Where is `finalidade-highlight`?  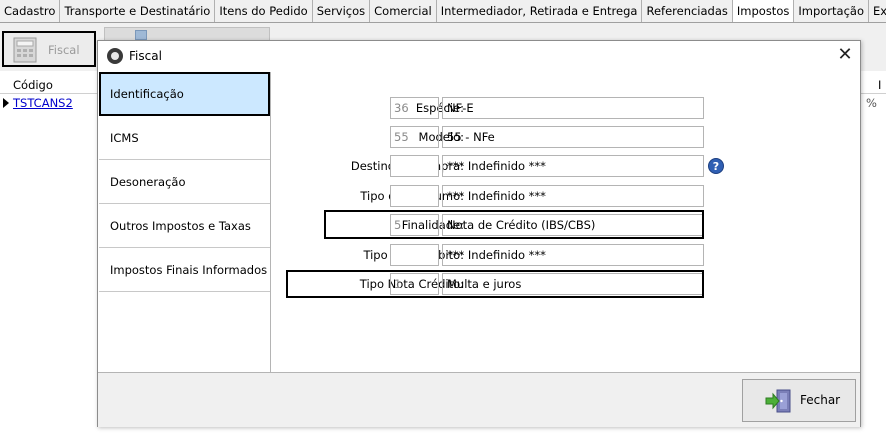 finalidade-highlight is located at coordinates (514, 224).